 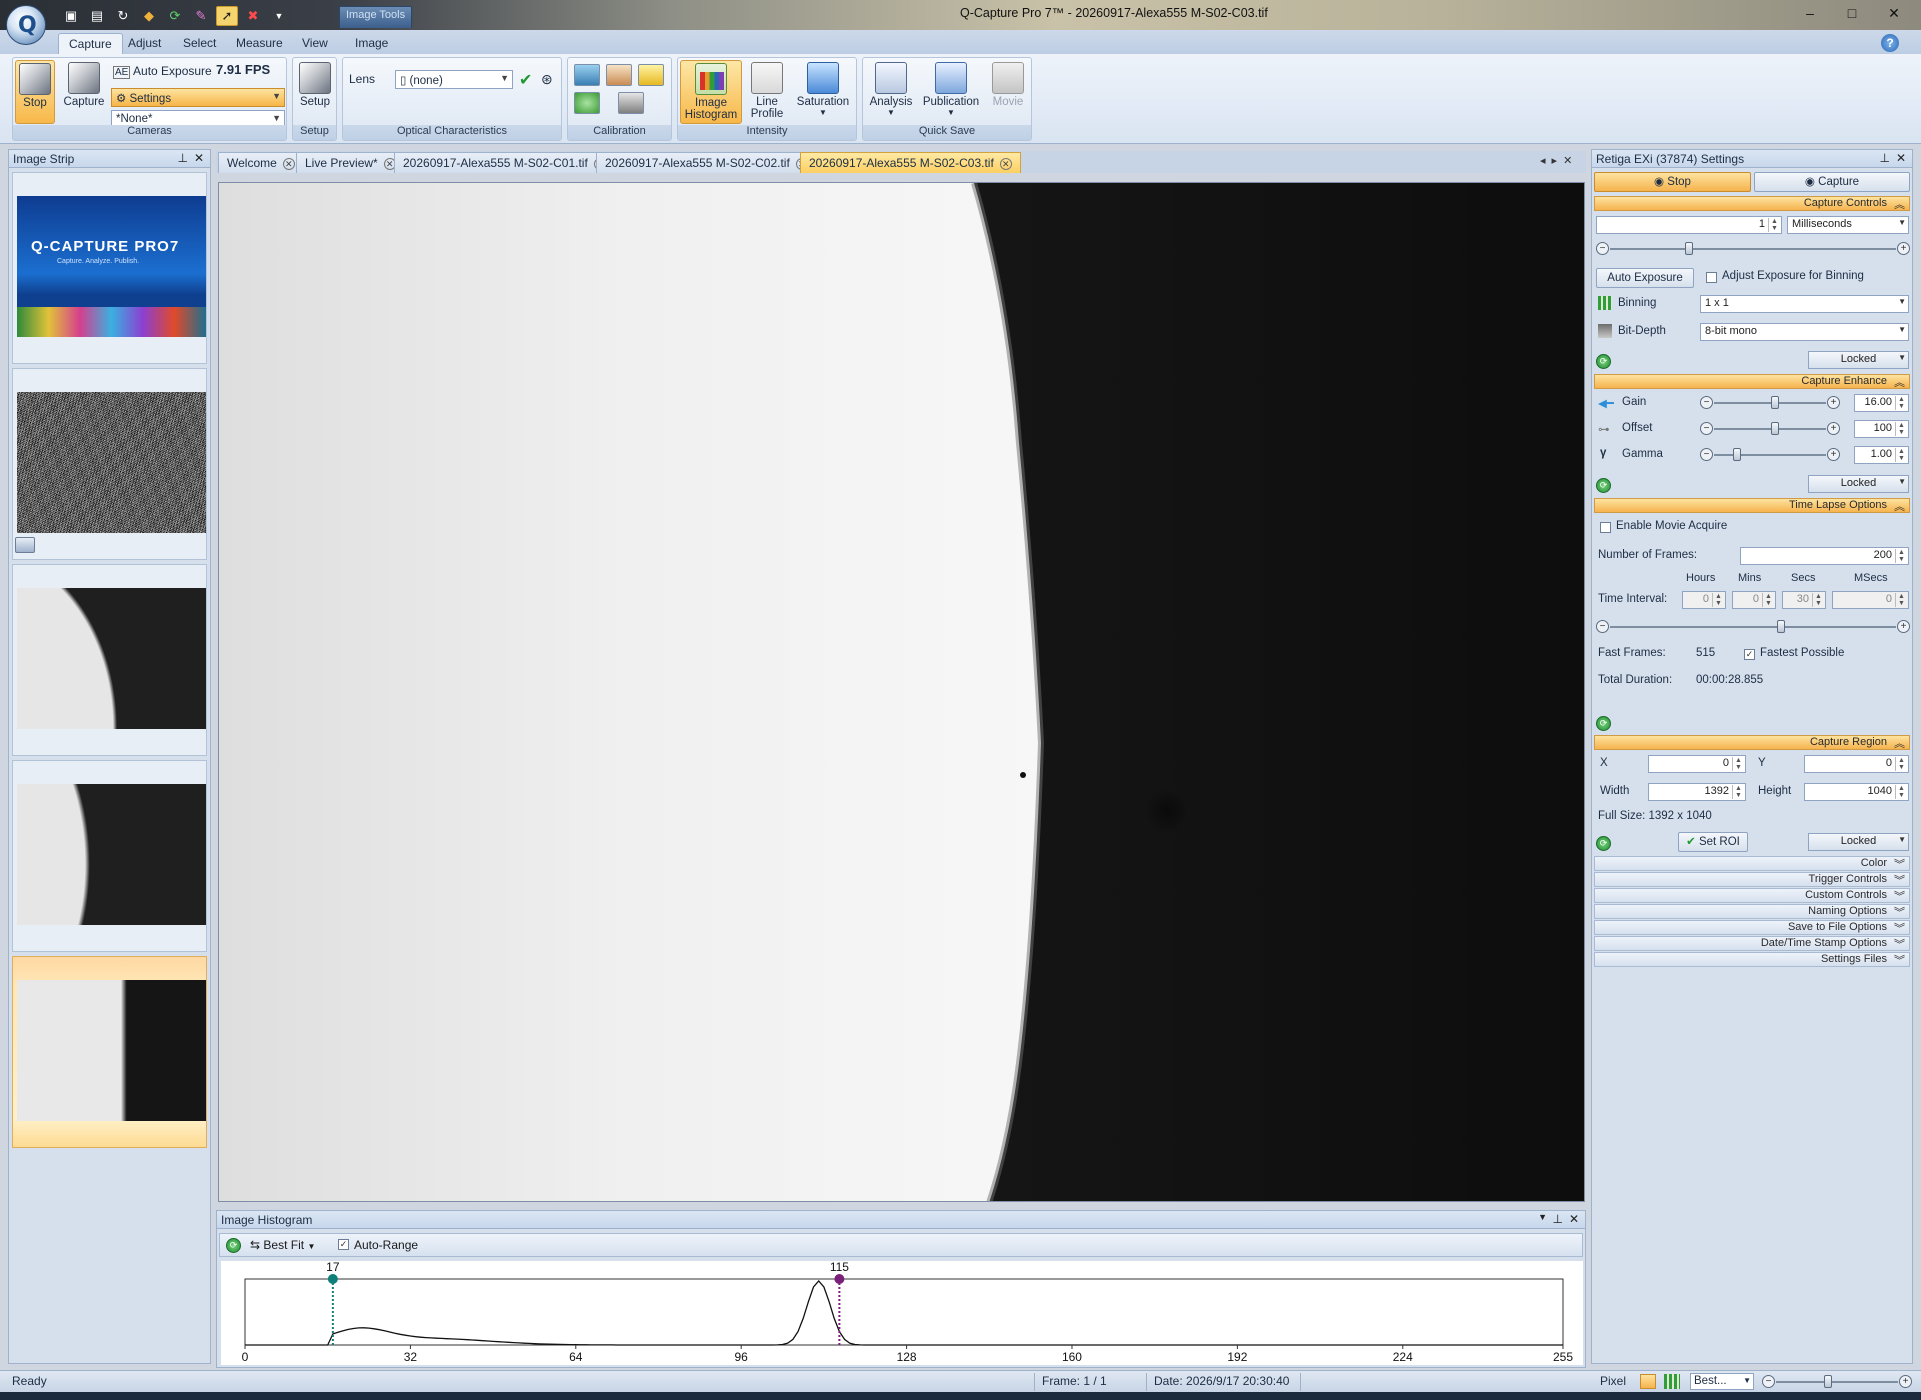 I want to click on flat-field-icon, so click(x=619, y=75).